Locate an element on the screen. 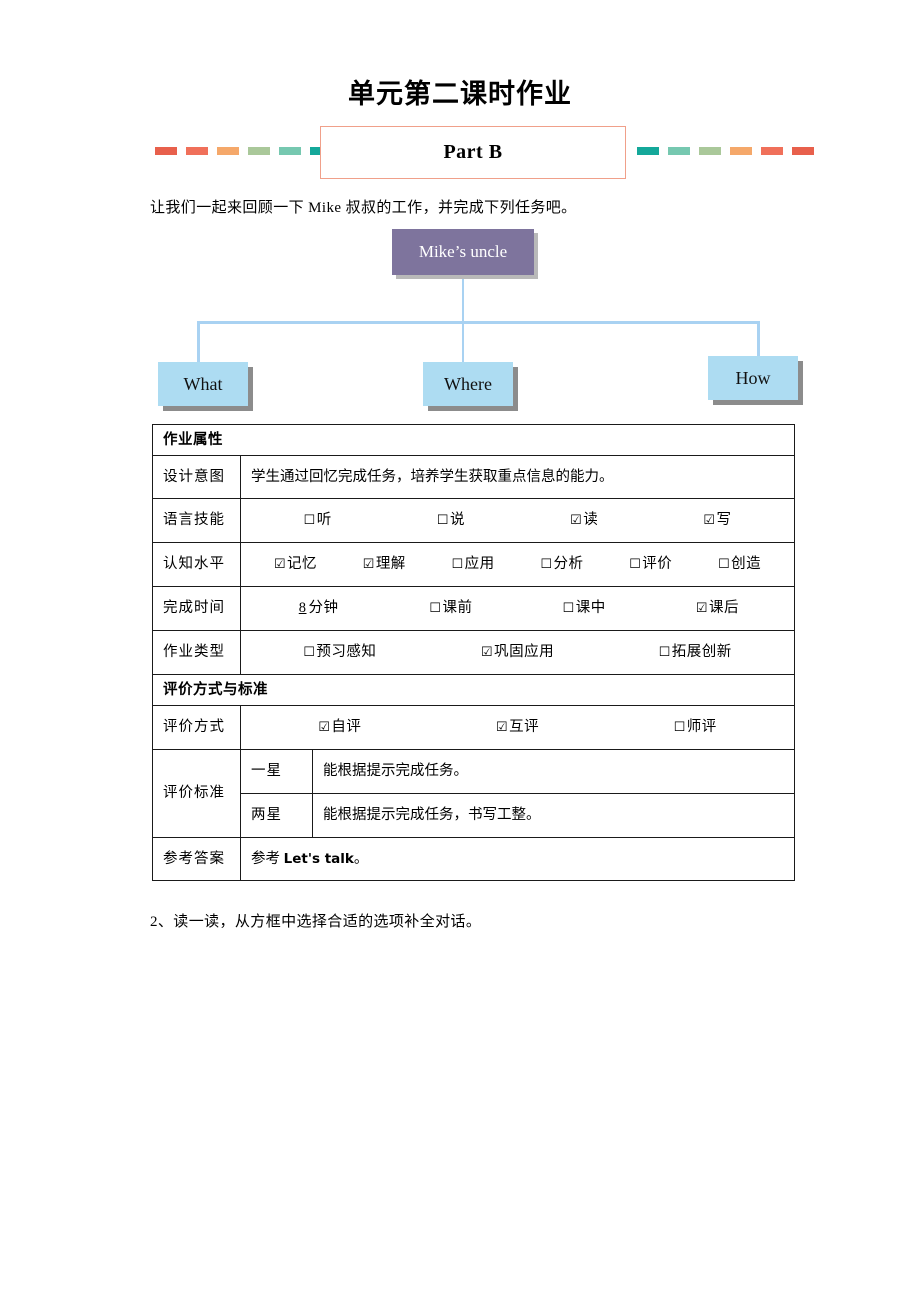 Image resolution: width=920 pixels, height=1302 pixels. checkbox-speak-icon: ☐ is located at coordinates (443, 520).